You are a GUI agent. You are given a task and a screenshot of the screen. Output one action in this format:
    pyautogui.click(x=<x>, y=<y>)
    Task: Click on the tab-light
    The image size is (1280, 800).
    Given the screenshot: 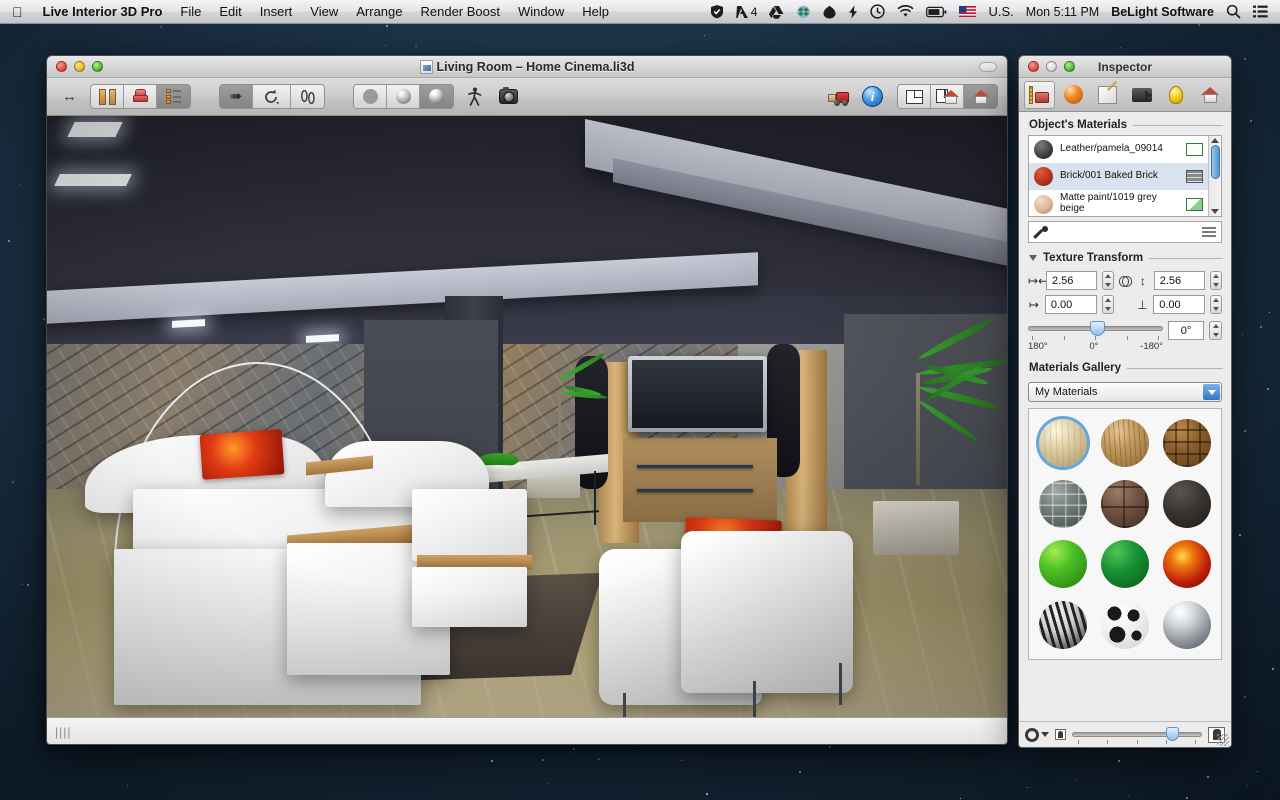 What is the action you would take?
    pyautogui.click(x=1176, y=95)
    